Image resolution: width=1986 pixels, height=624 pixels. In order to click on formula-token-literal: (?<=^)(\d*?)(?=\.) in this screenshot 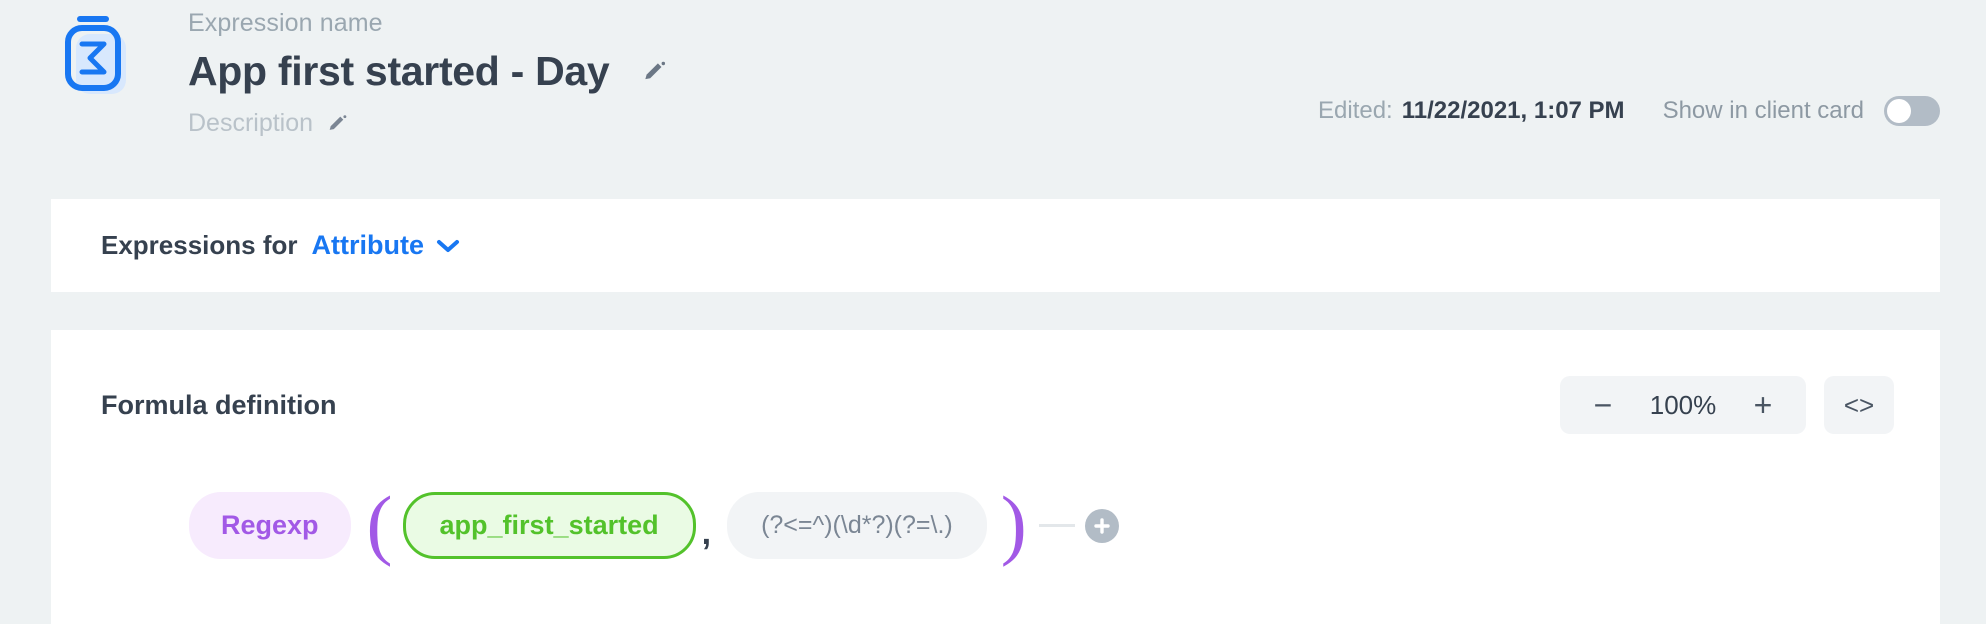, I will do `click(857, 525)`.